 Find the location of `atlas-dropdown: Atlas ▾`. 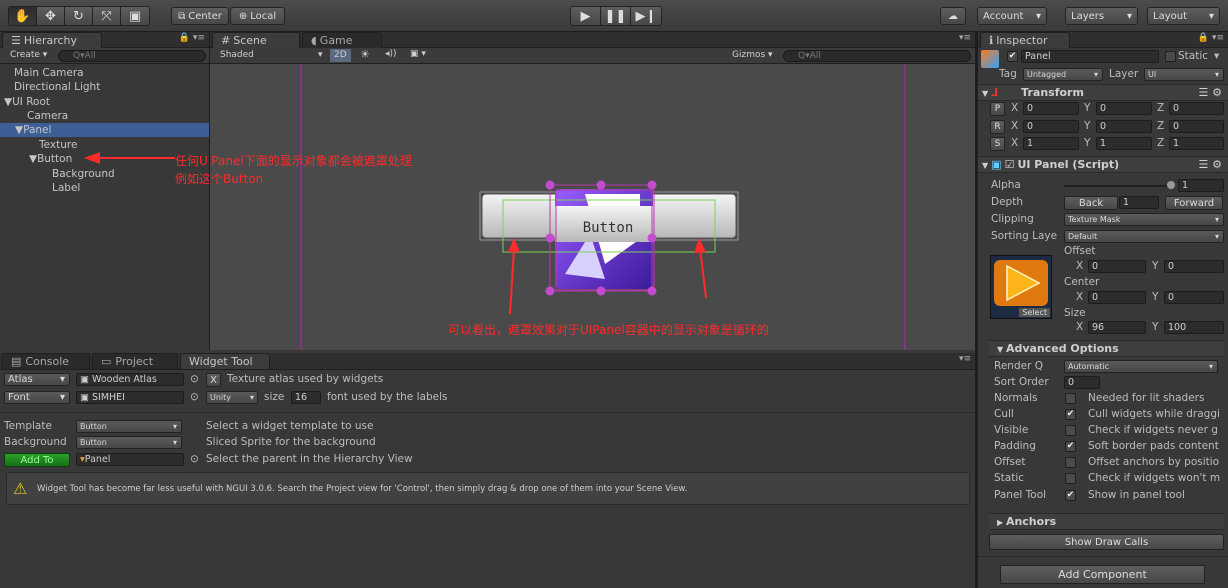

atlas-dropdown: Atlas ▾ is located at coordinates (37, 379).